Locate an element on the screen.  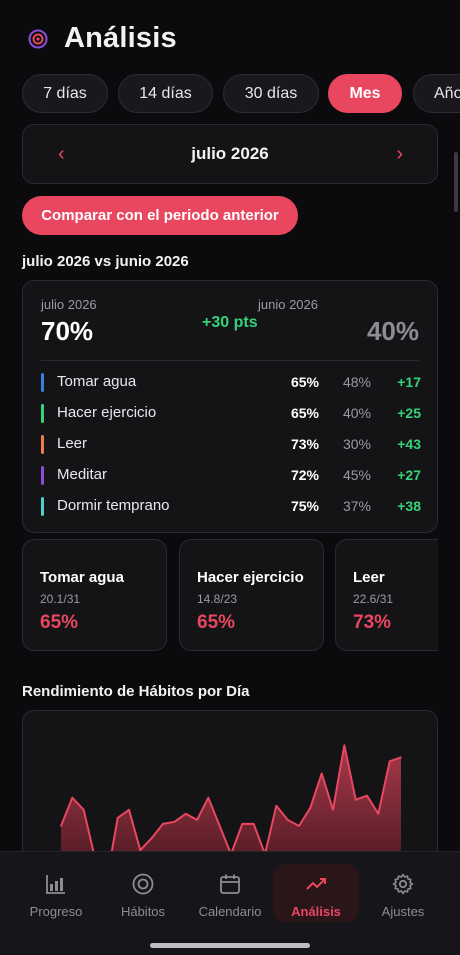
habit-diff: +38 is located at coordinates (409, 506).